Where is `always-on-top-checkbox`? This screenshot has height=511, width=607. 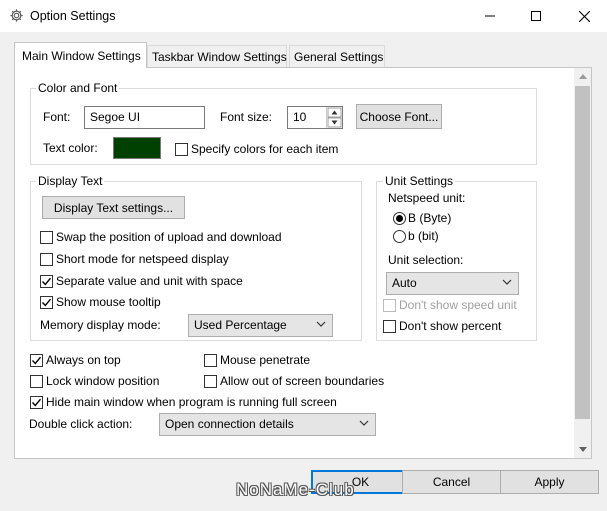
always-on-top-checkbox is located at coordinates (36, 360).